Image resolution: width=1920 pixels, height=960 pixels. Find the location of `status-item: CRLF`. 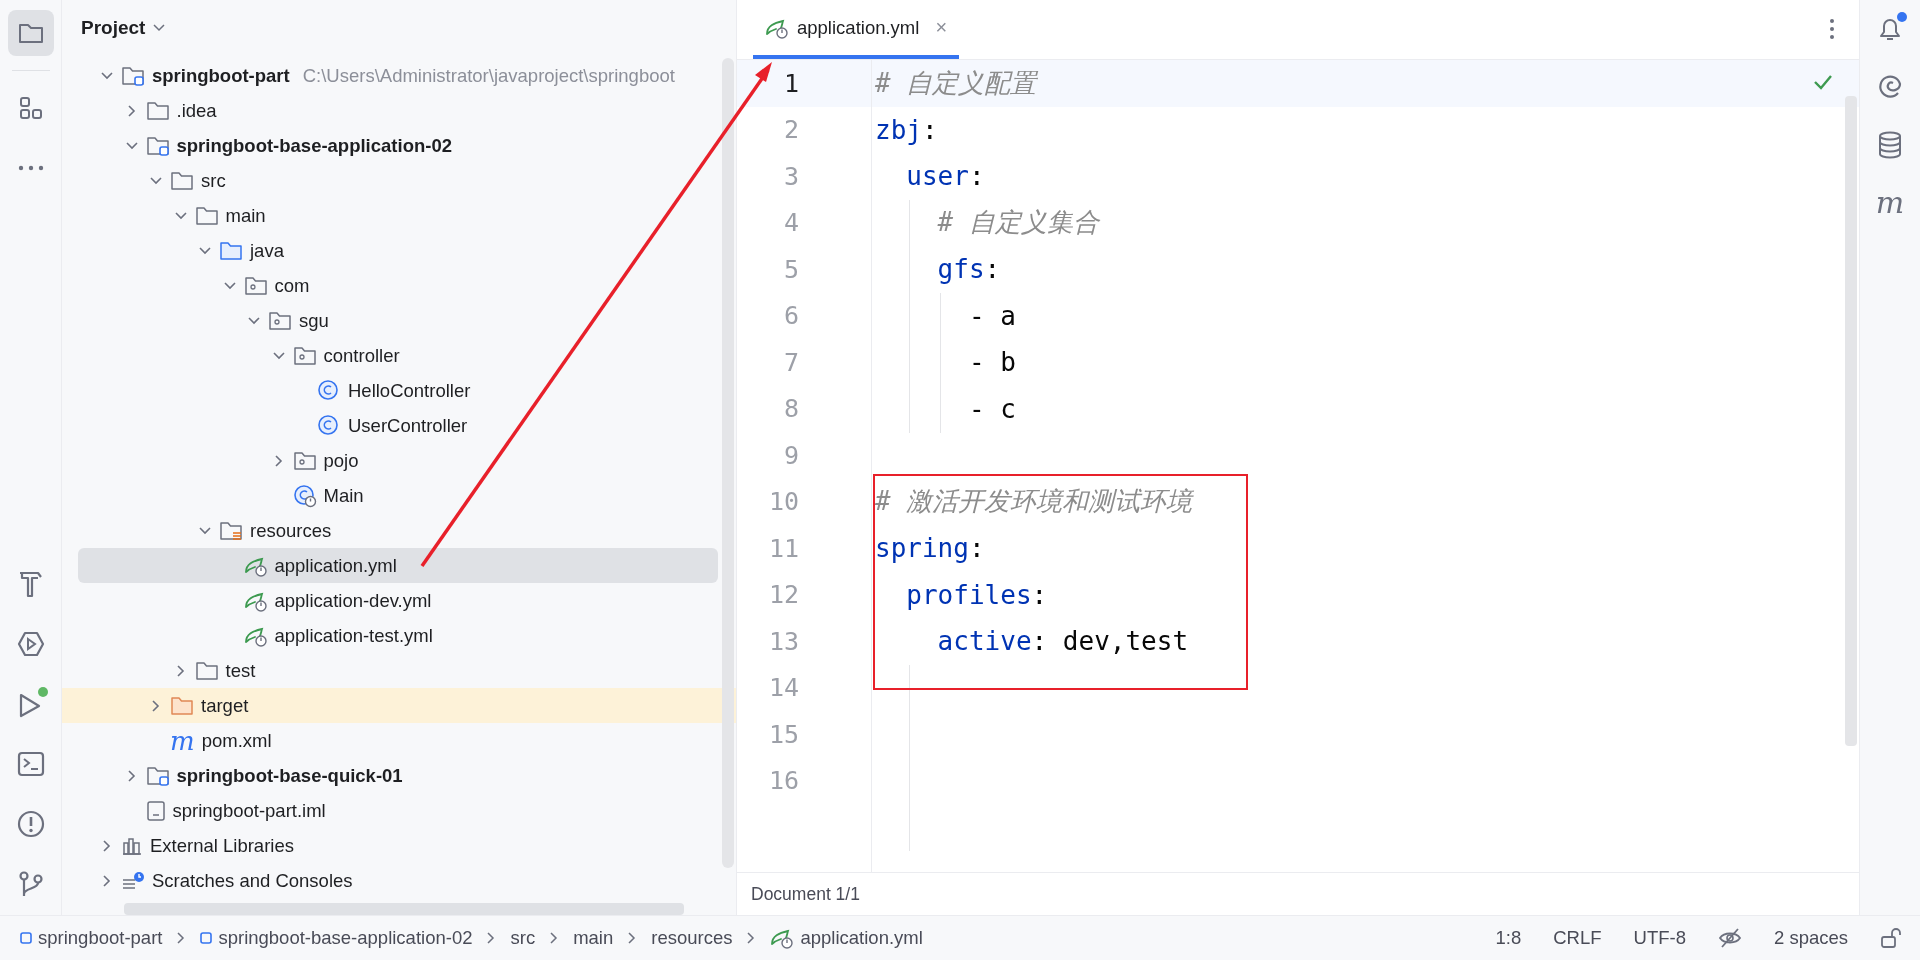

status-item: CRLF is located at coordinates (1577, 938).